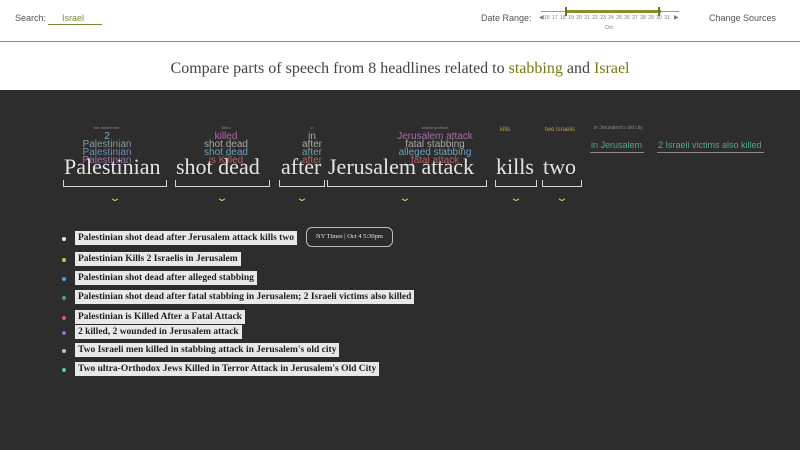 The image size is (800, 450). What do you see at coordinates (555, 18) in the screenshot?
I see `date-day-tick: 17` at bounding box center [555, 18].